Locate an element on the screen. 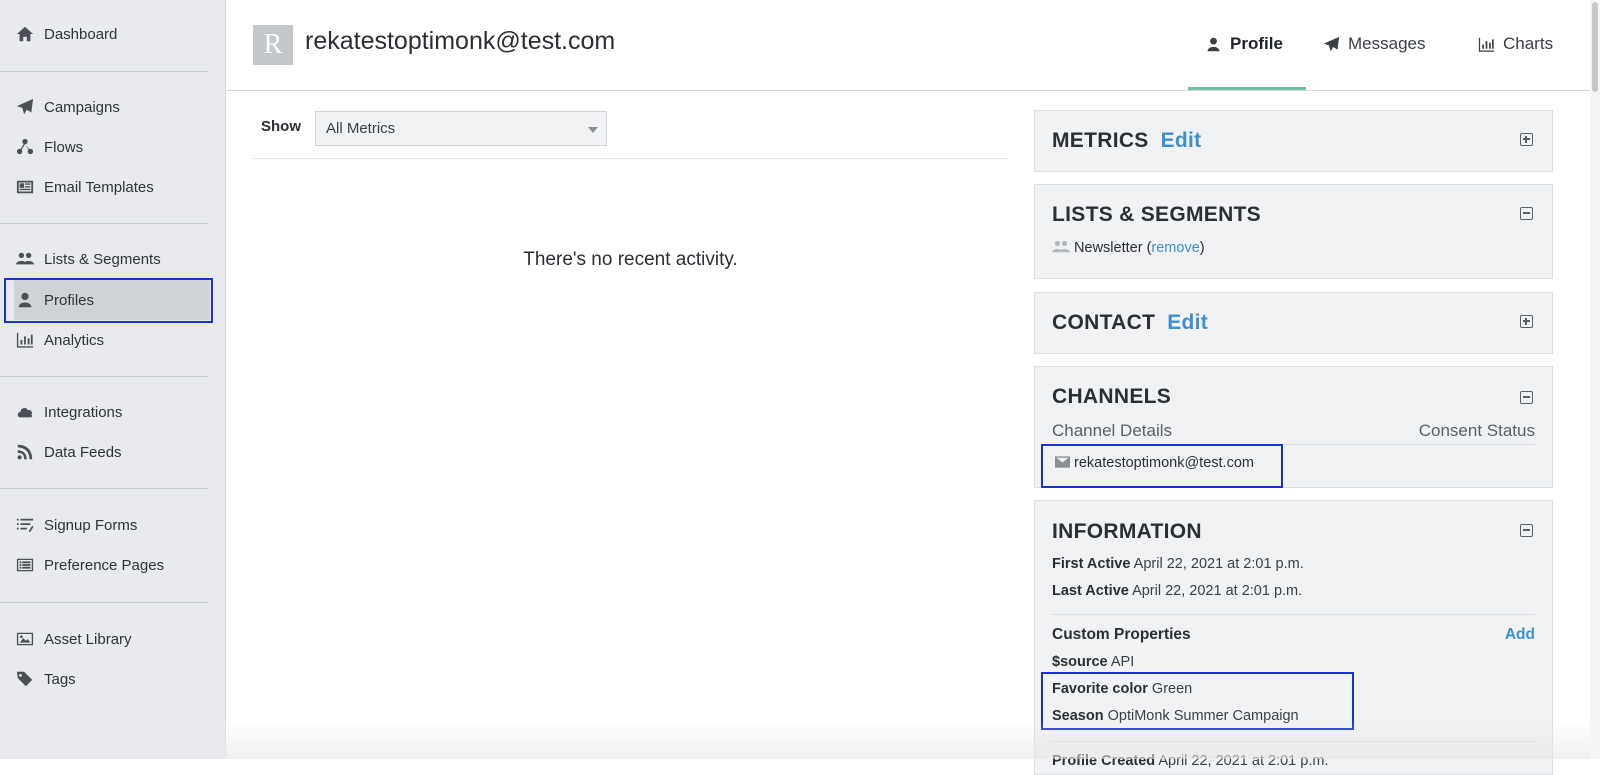  consent-status-header: Consent Status is located at coordinates (1476, 430).